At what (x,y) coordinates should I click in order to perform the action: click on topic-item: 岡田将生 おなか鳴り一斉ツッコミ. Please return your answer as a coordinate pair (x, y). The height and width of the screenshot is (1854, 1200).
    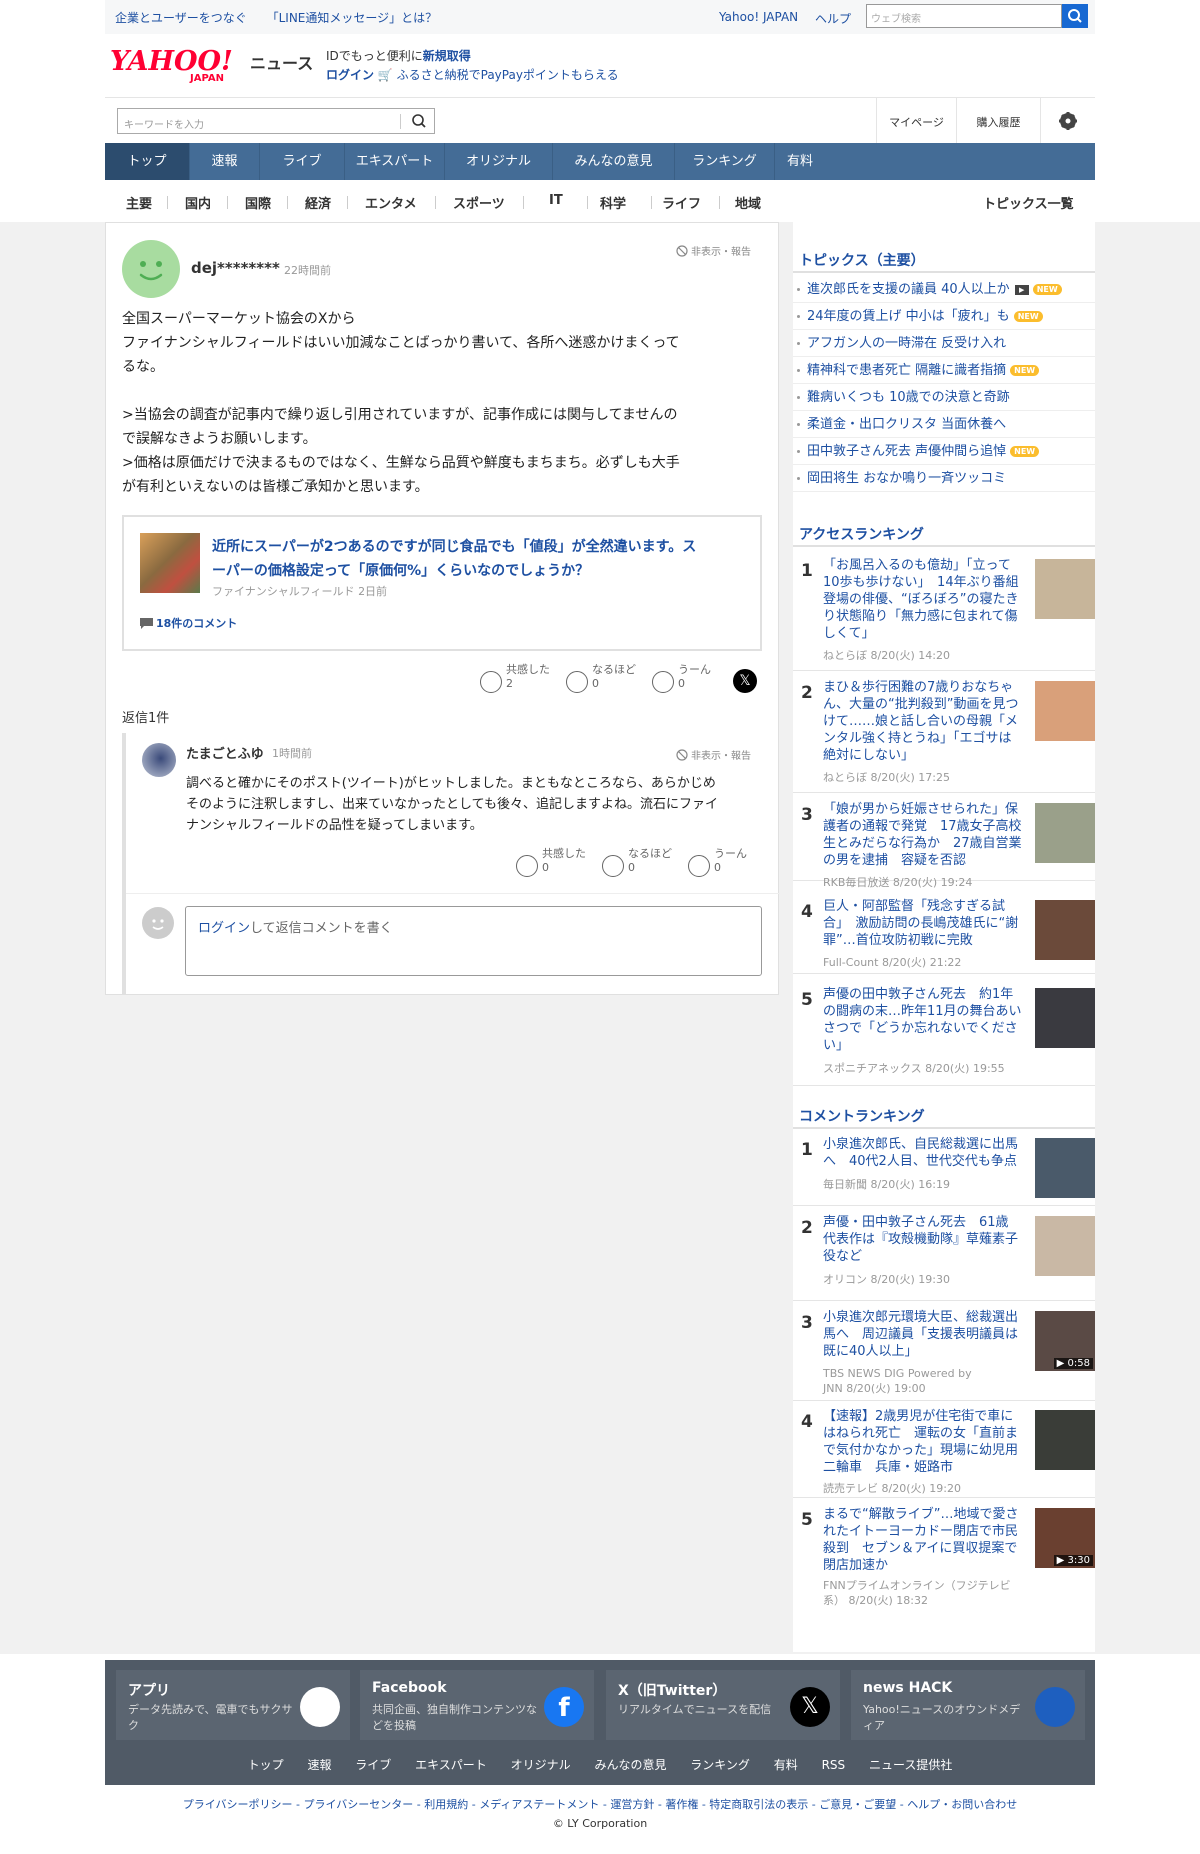
    Looking at the image, I should click on (944, 478).